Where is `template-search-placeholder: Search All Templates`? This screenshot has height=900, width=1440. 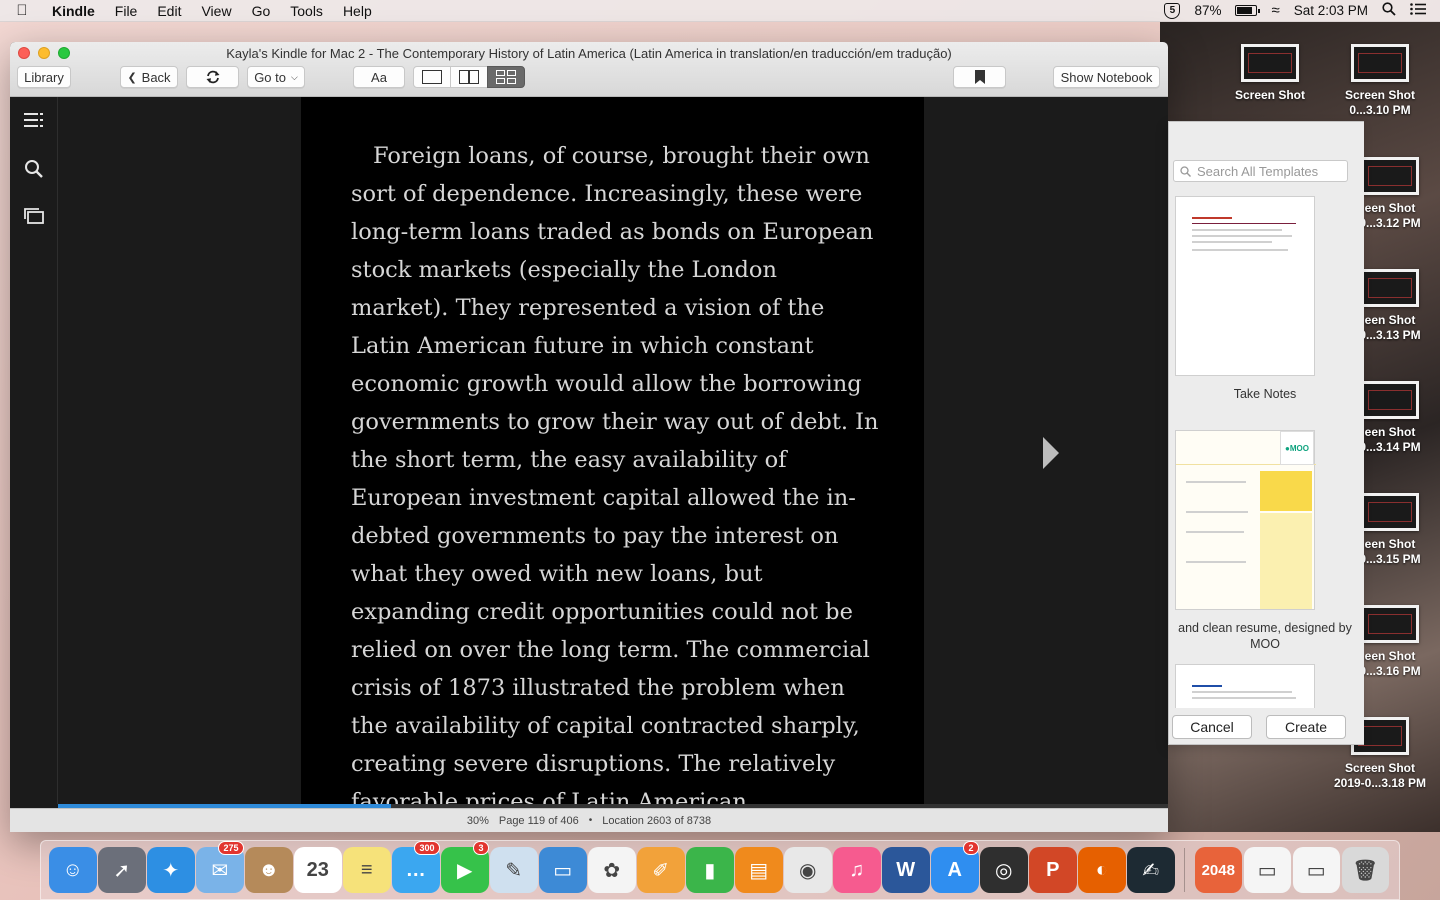 template-search-placeholder: Search All Templates is located at coordinates (1258, 171).